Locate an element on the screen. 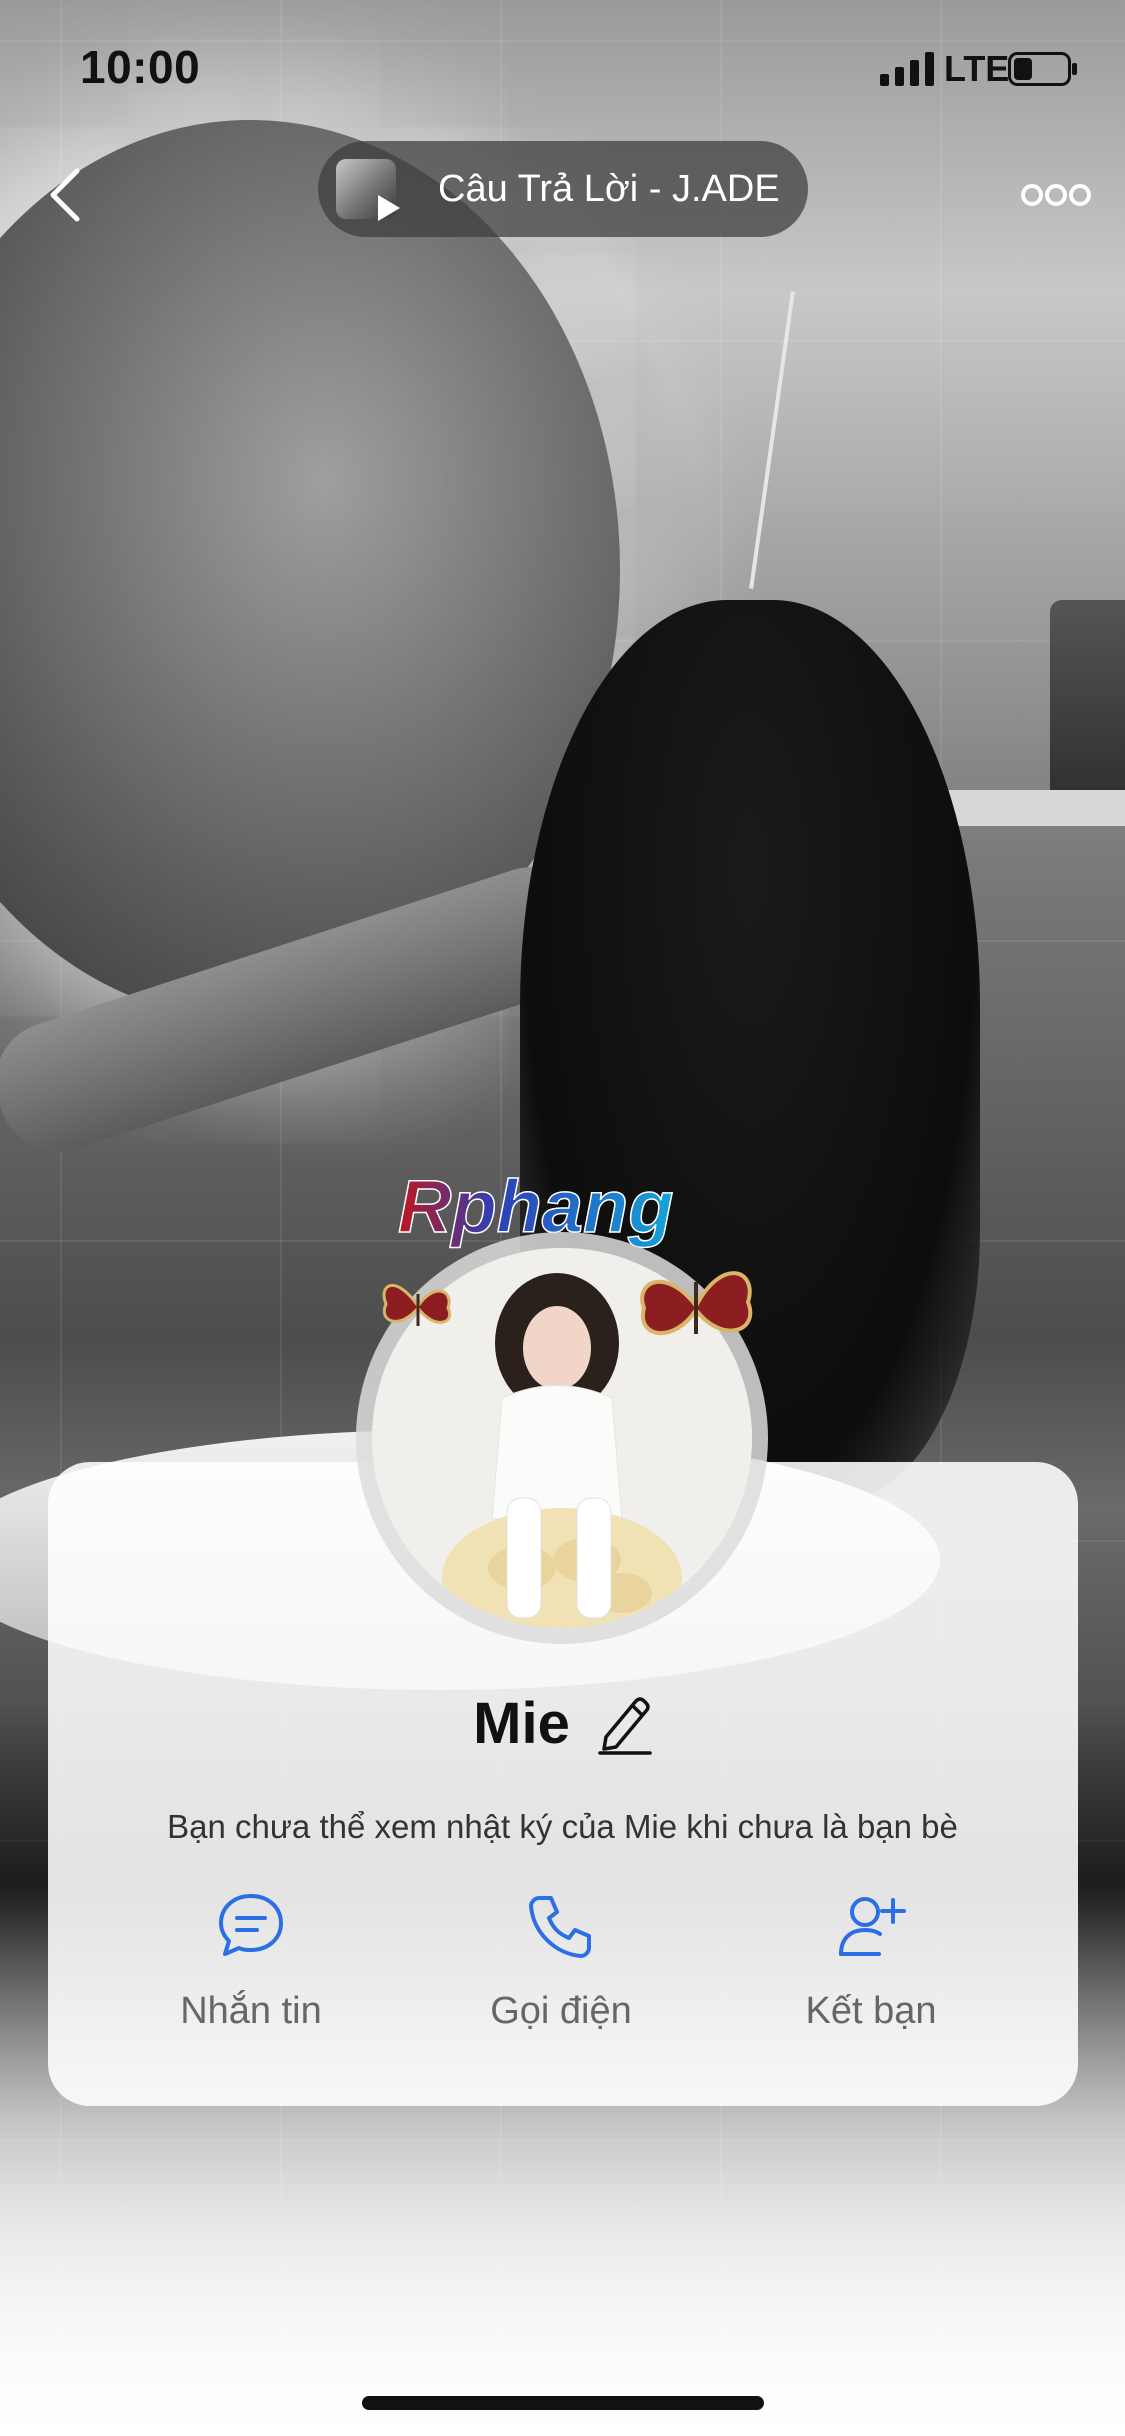 Image resolution: width=1125 pixels, height=2436 pixels. music-title: Câu Trả Lời - J.ADE is located at coordinates (609, 188).